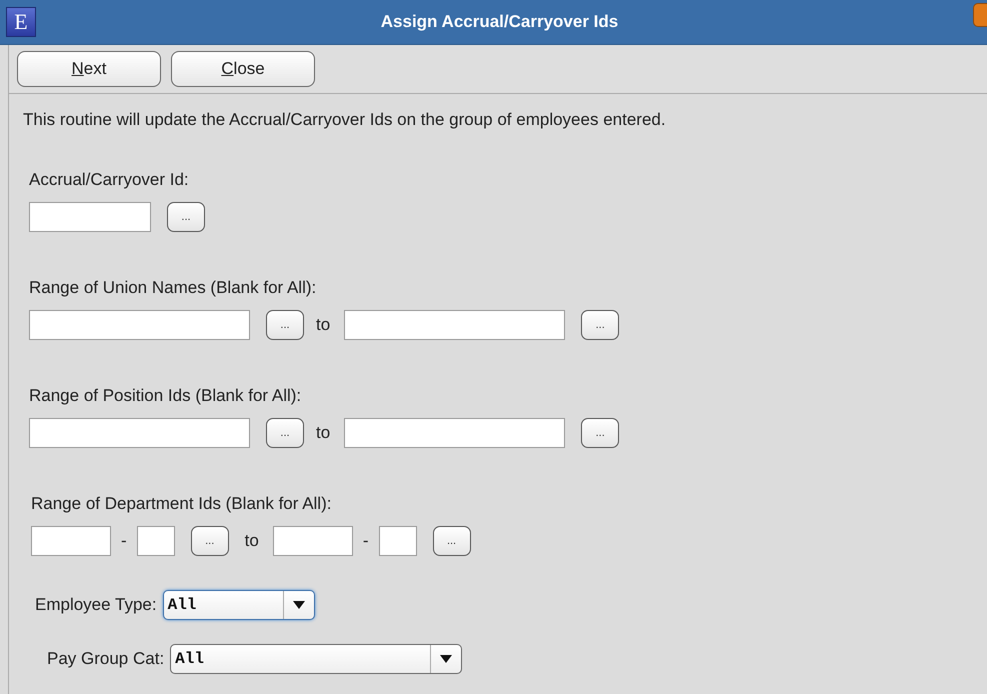  What do you see at coordinates (21, 22) in the screenshot?
I see `app-logo: E` at bounding box center [21, 22].